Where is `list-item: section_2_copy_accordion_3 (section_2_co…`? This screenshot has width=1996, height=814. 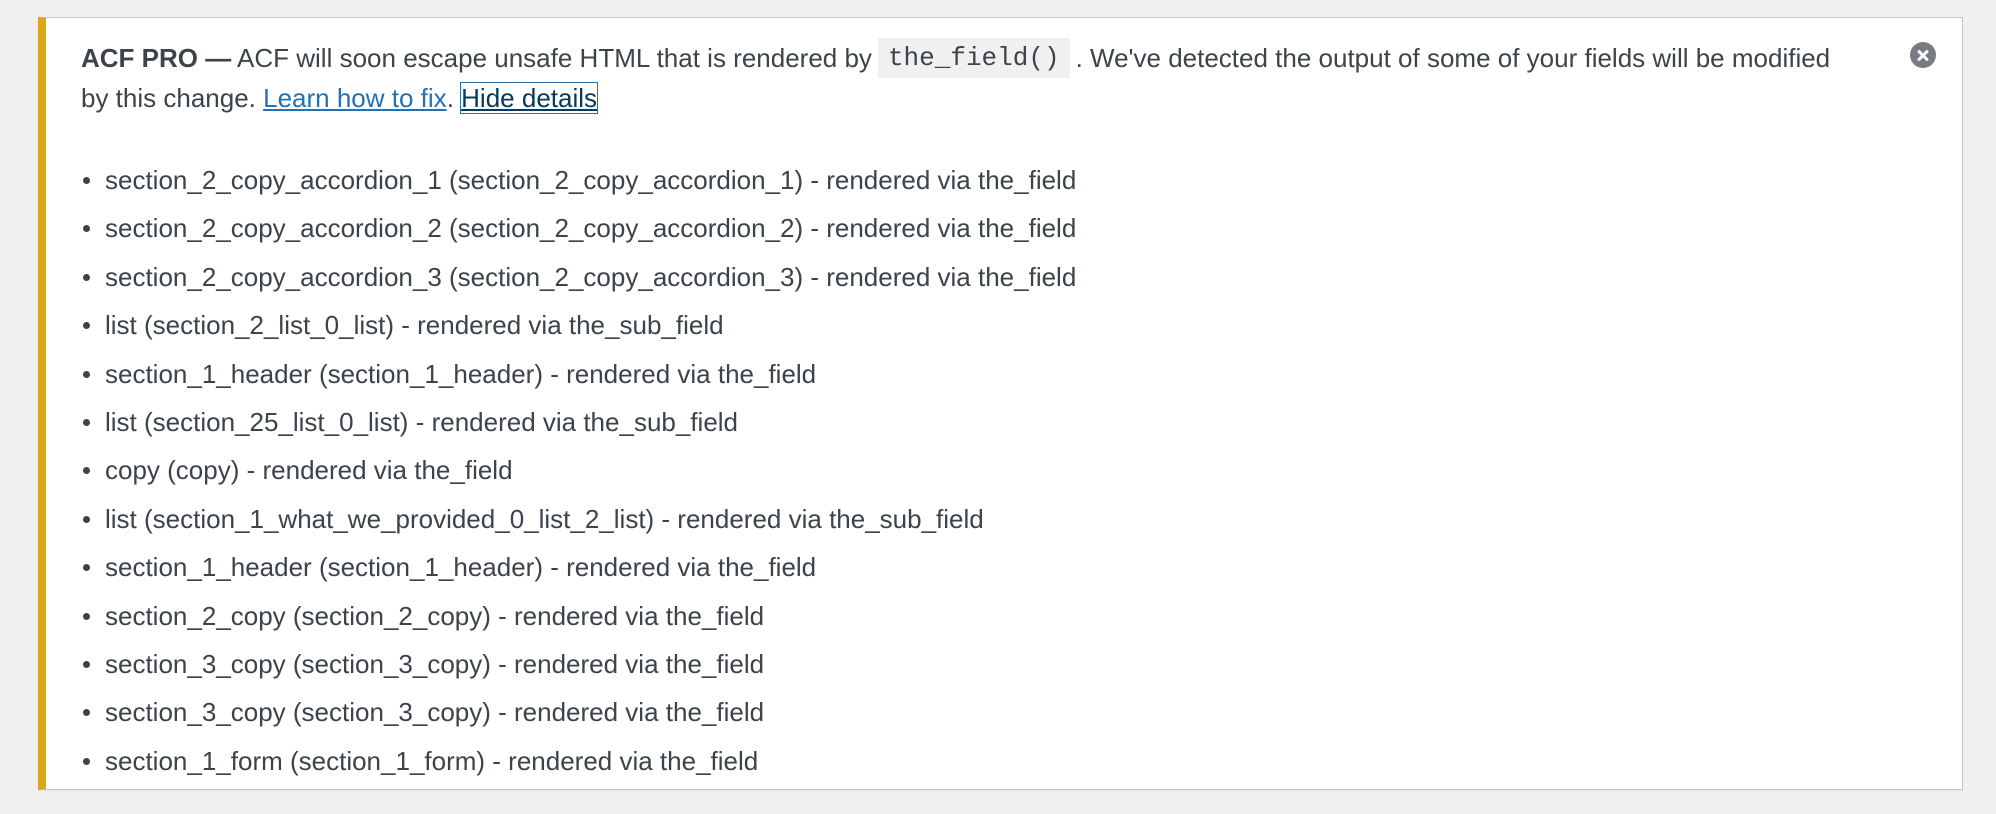
list-item: section_2_copy_accordion_3 (section_2_co… is located at coordinates (578, 285).